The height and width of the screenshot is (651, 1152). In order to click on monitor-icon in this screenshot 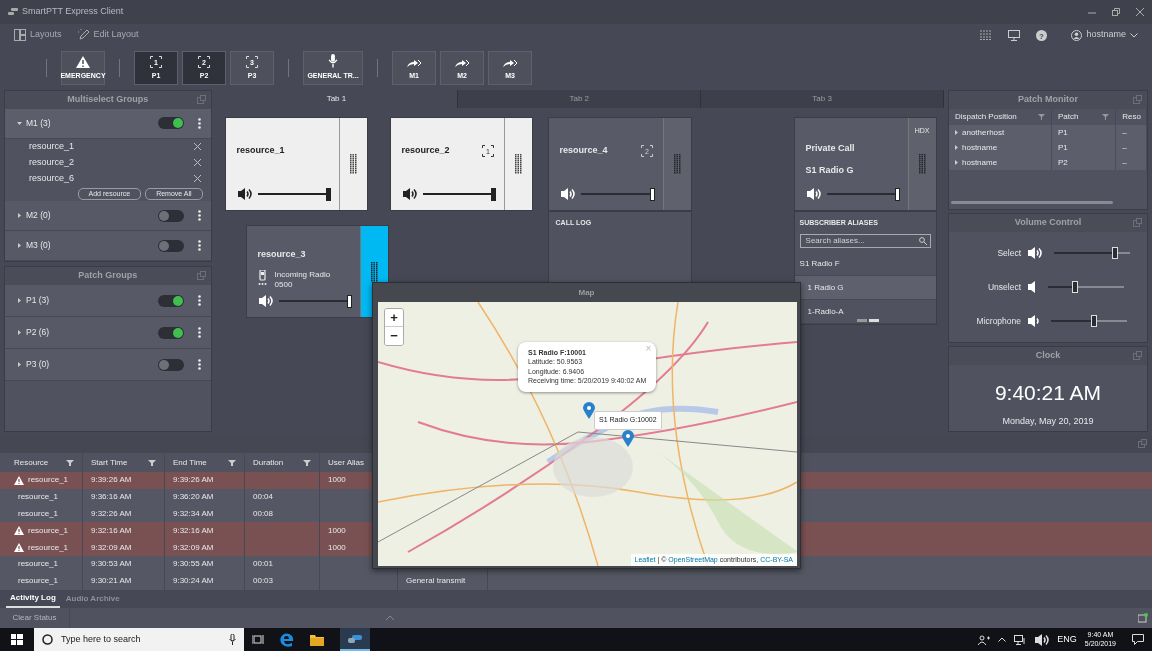, I will do `click(1014, 35)`.